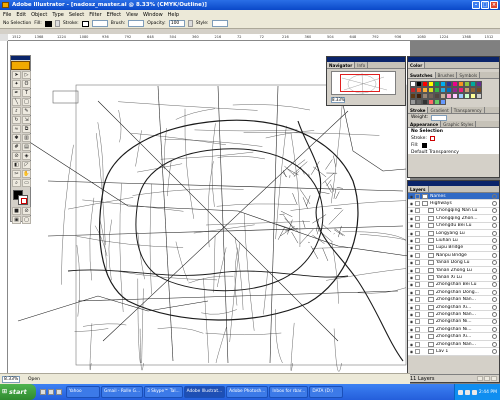 This screenshot has width=500, height=400. I want to click on layer-row: ◉ Yanan Xi Lu, so click(453, 278).